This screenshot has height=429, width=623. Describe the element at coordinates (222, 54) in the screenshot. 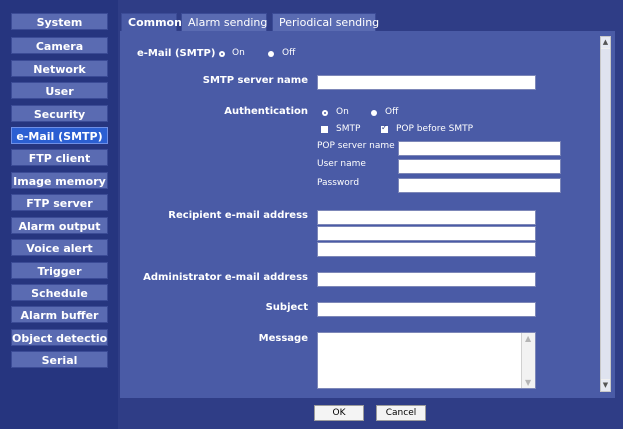

I see `email-on-radio` at that location.